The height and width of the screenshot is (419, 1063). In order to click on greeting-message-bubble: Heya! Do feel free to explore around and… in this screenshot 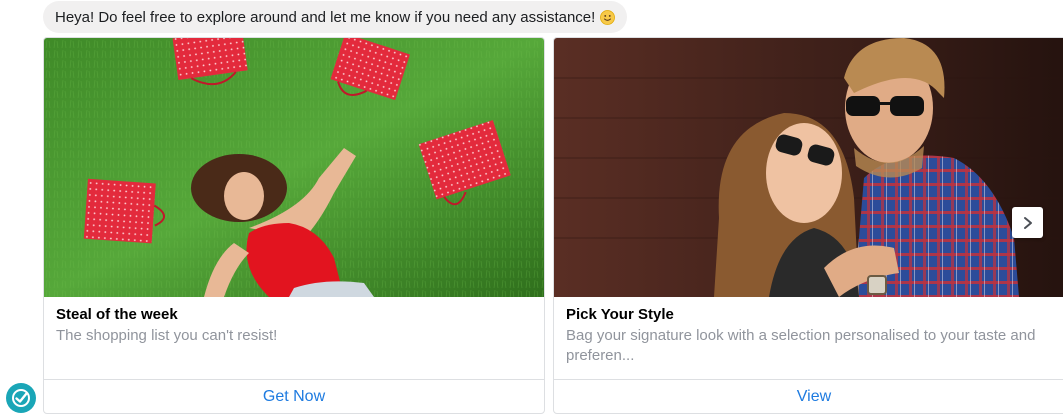, I will do `click(335, 17)`.